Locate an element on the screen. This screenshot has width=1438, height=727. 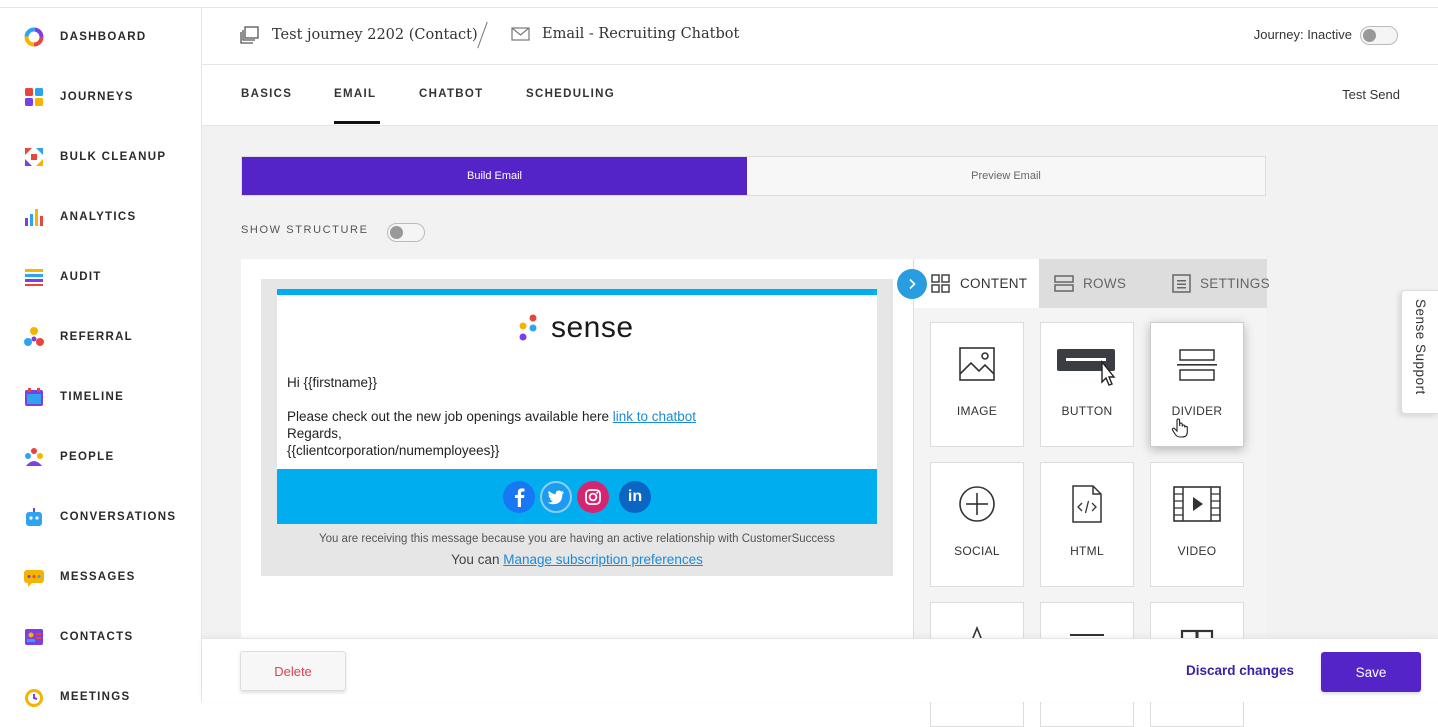
button-icon is located at coordinates (1087, 366).